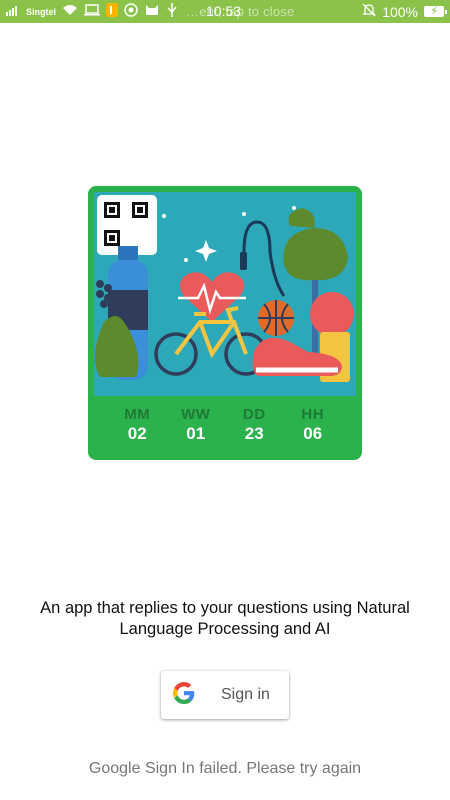  What do you see at coordinates (152, 11) in the screenshot?
I see `cat-icon` at bounding box center [152, 11].